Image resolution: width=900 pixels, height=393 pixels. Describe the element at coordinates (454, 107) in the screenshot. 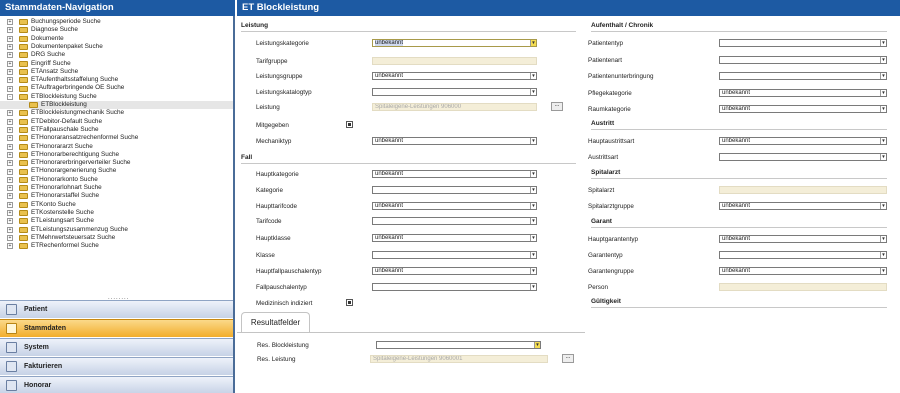

I see `leistung-field: Spitaleigene-Leistungen 906000` at that location.